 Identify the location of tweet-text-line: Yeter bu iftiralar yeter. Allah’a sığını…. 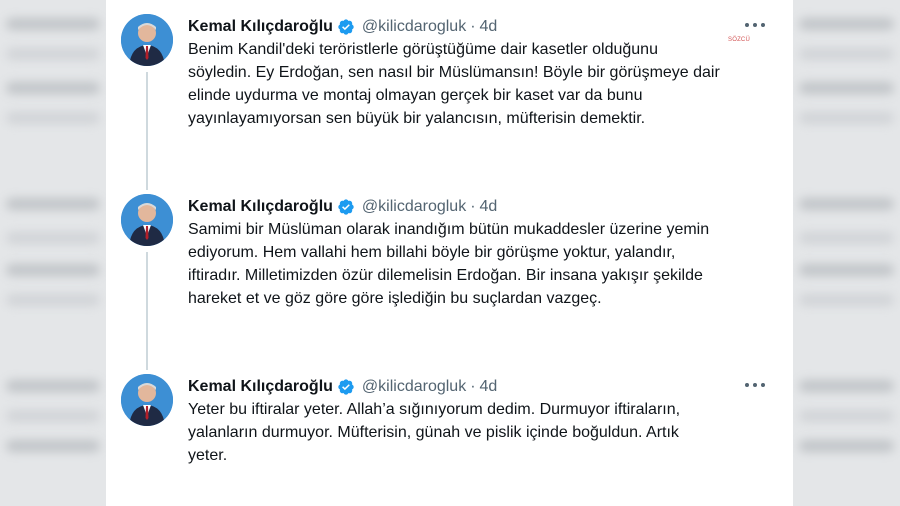
(434, 409).